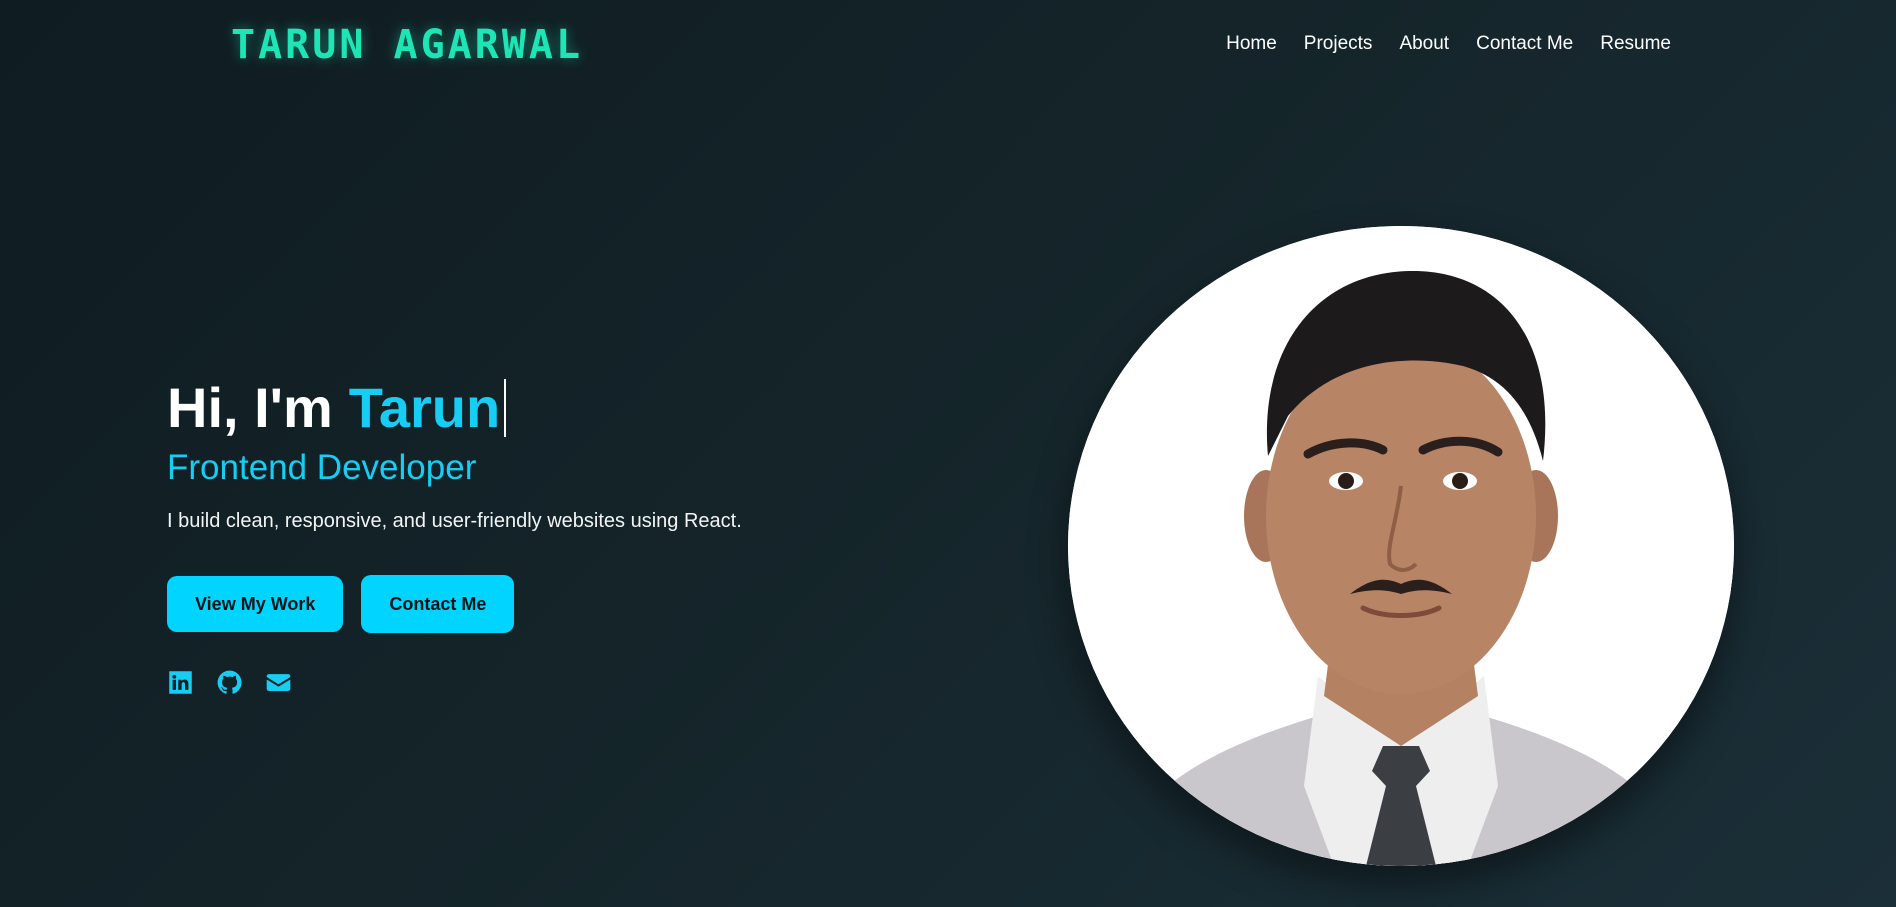 This screenshot has height=907, width=1896. What do you see at coordinates (517, 408) in the screenshot?
I see `hero-greeting: Hi, I'm Tarun` at bounding box center [517, 408].